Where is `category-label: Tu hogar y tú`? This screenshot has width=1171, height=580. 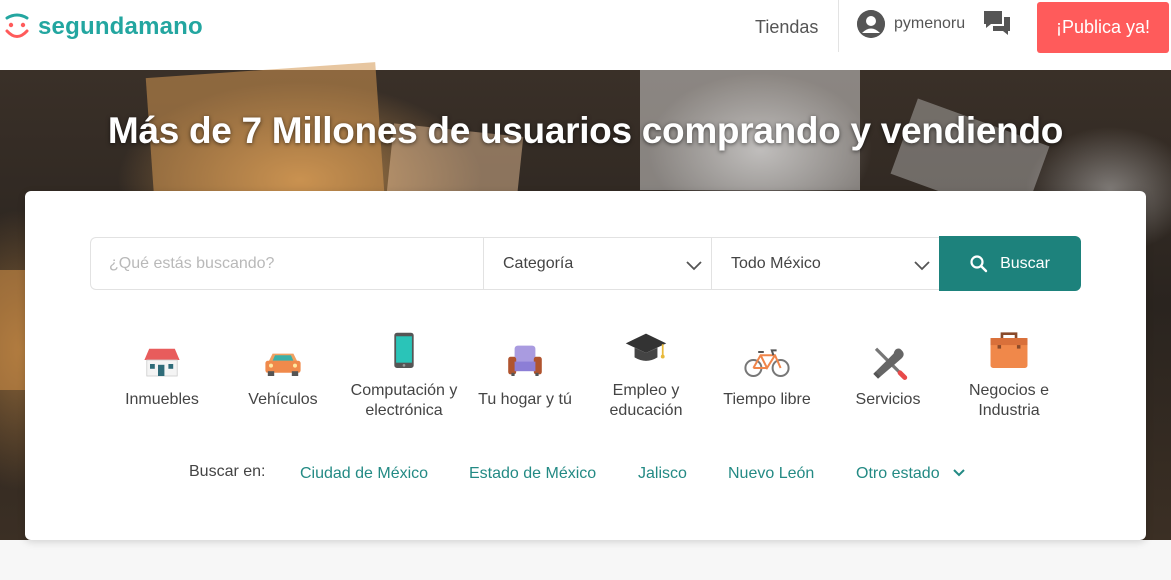 category-label: Tu hogar y tú is located at coordinates (525, 399).